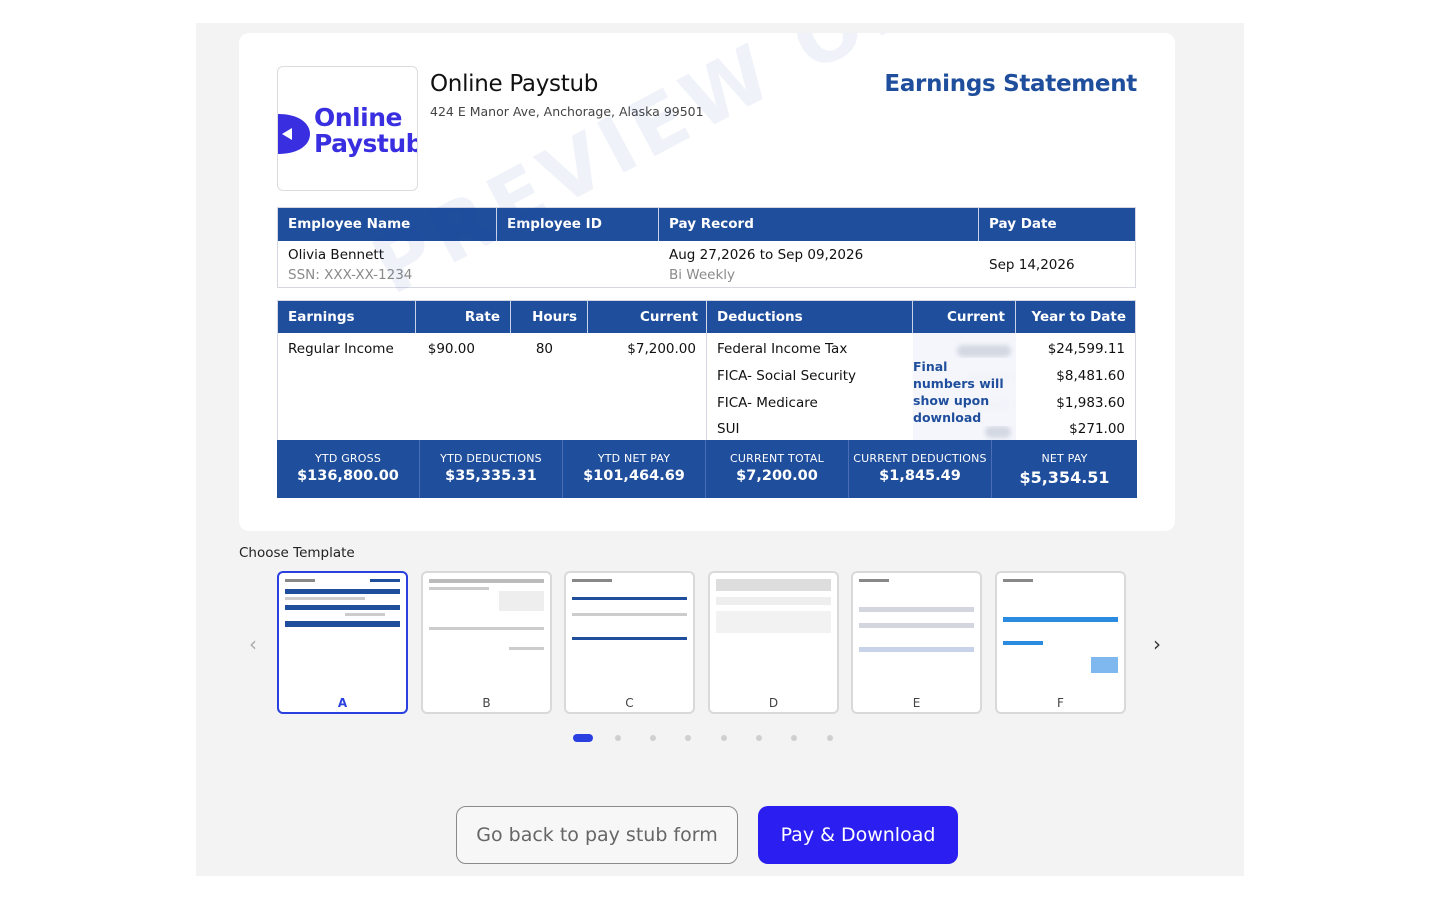 The width and height of the screenshot is (1440, 900). Describe the element at coordinates (702, 275) in the screenshot. I see `pay-frequency: Bi Weekly` at that location.